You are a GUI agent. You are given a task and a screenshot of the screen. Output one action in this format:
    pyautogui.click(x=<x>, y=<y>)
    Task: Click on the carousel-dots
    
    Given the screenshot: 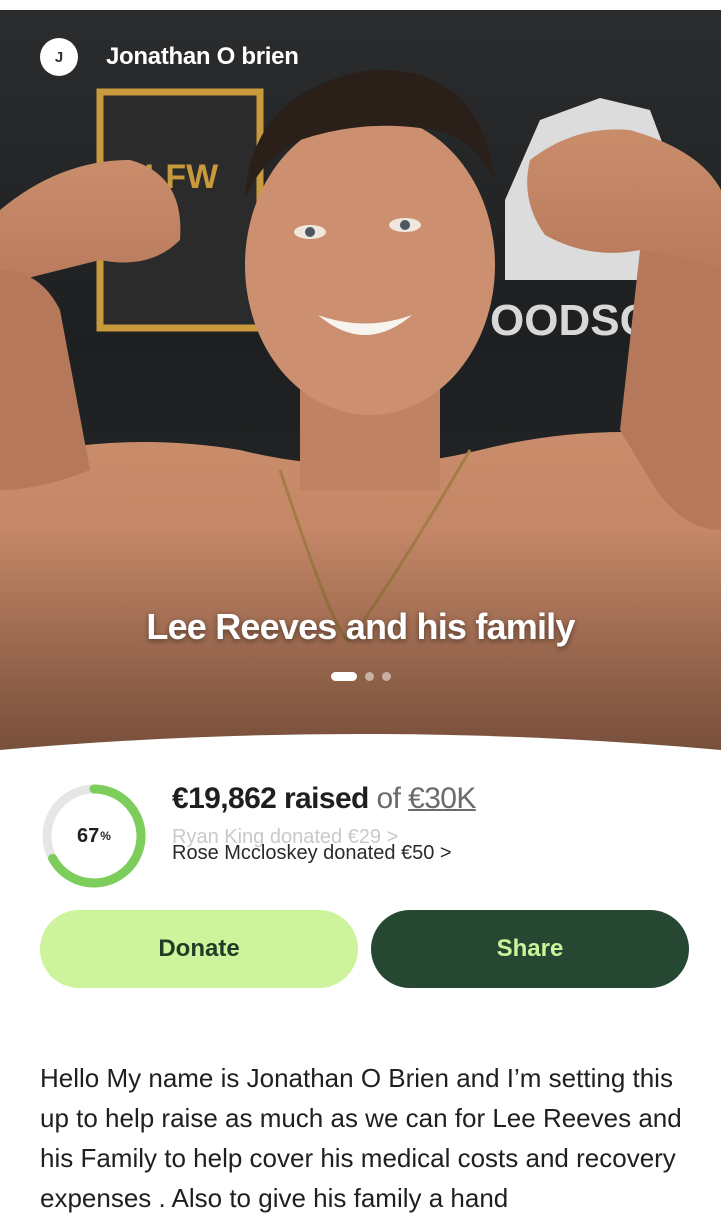 What is the action you would take?
    pyautogui.click(x=360, y=676)
    